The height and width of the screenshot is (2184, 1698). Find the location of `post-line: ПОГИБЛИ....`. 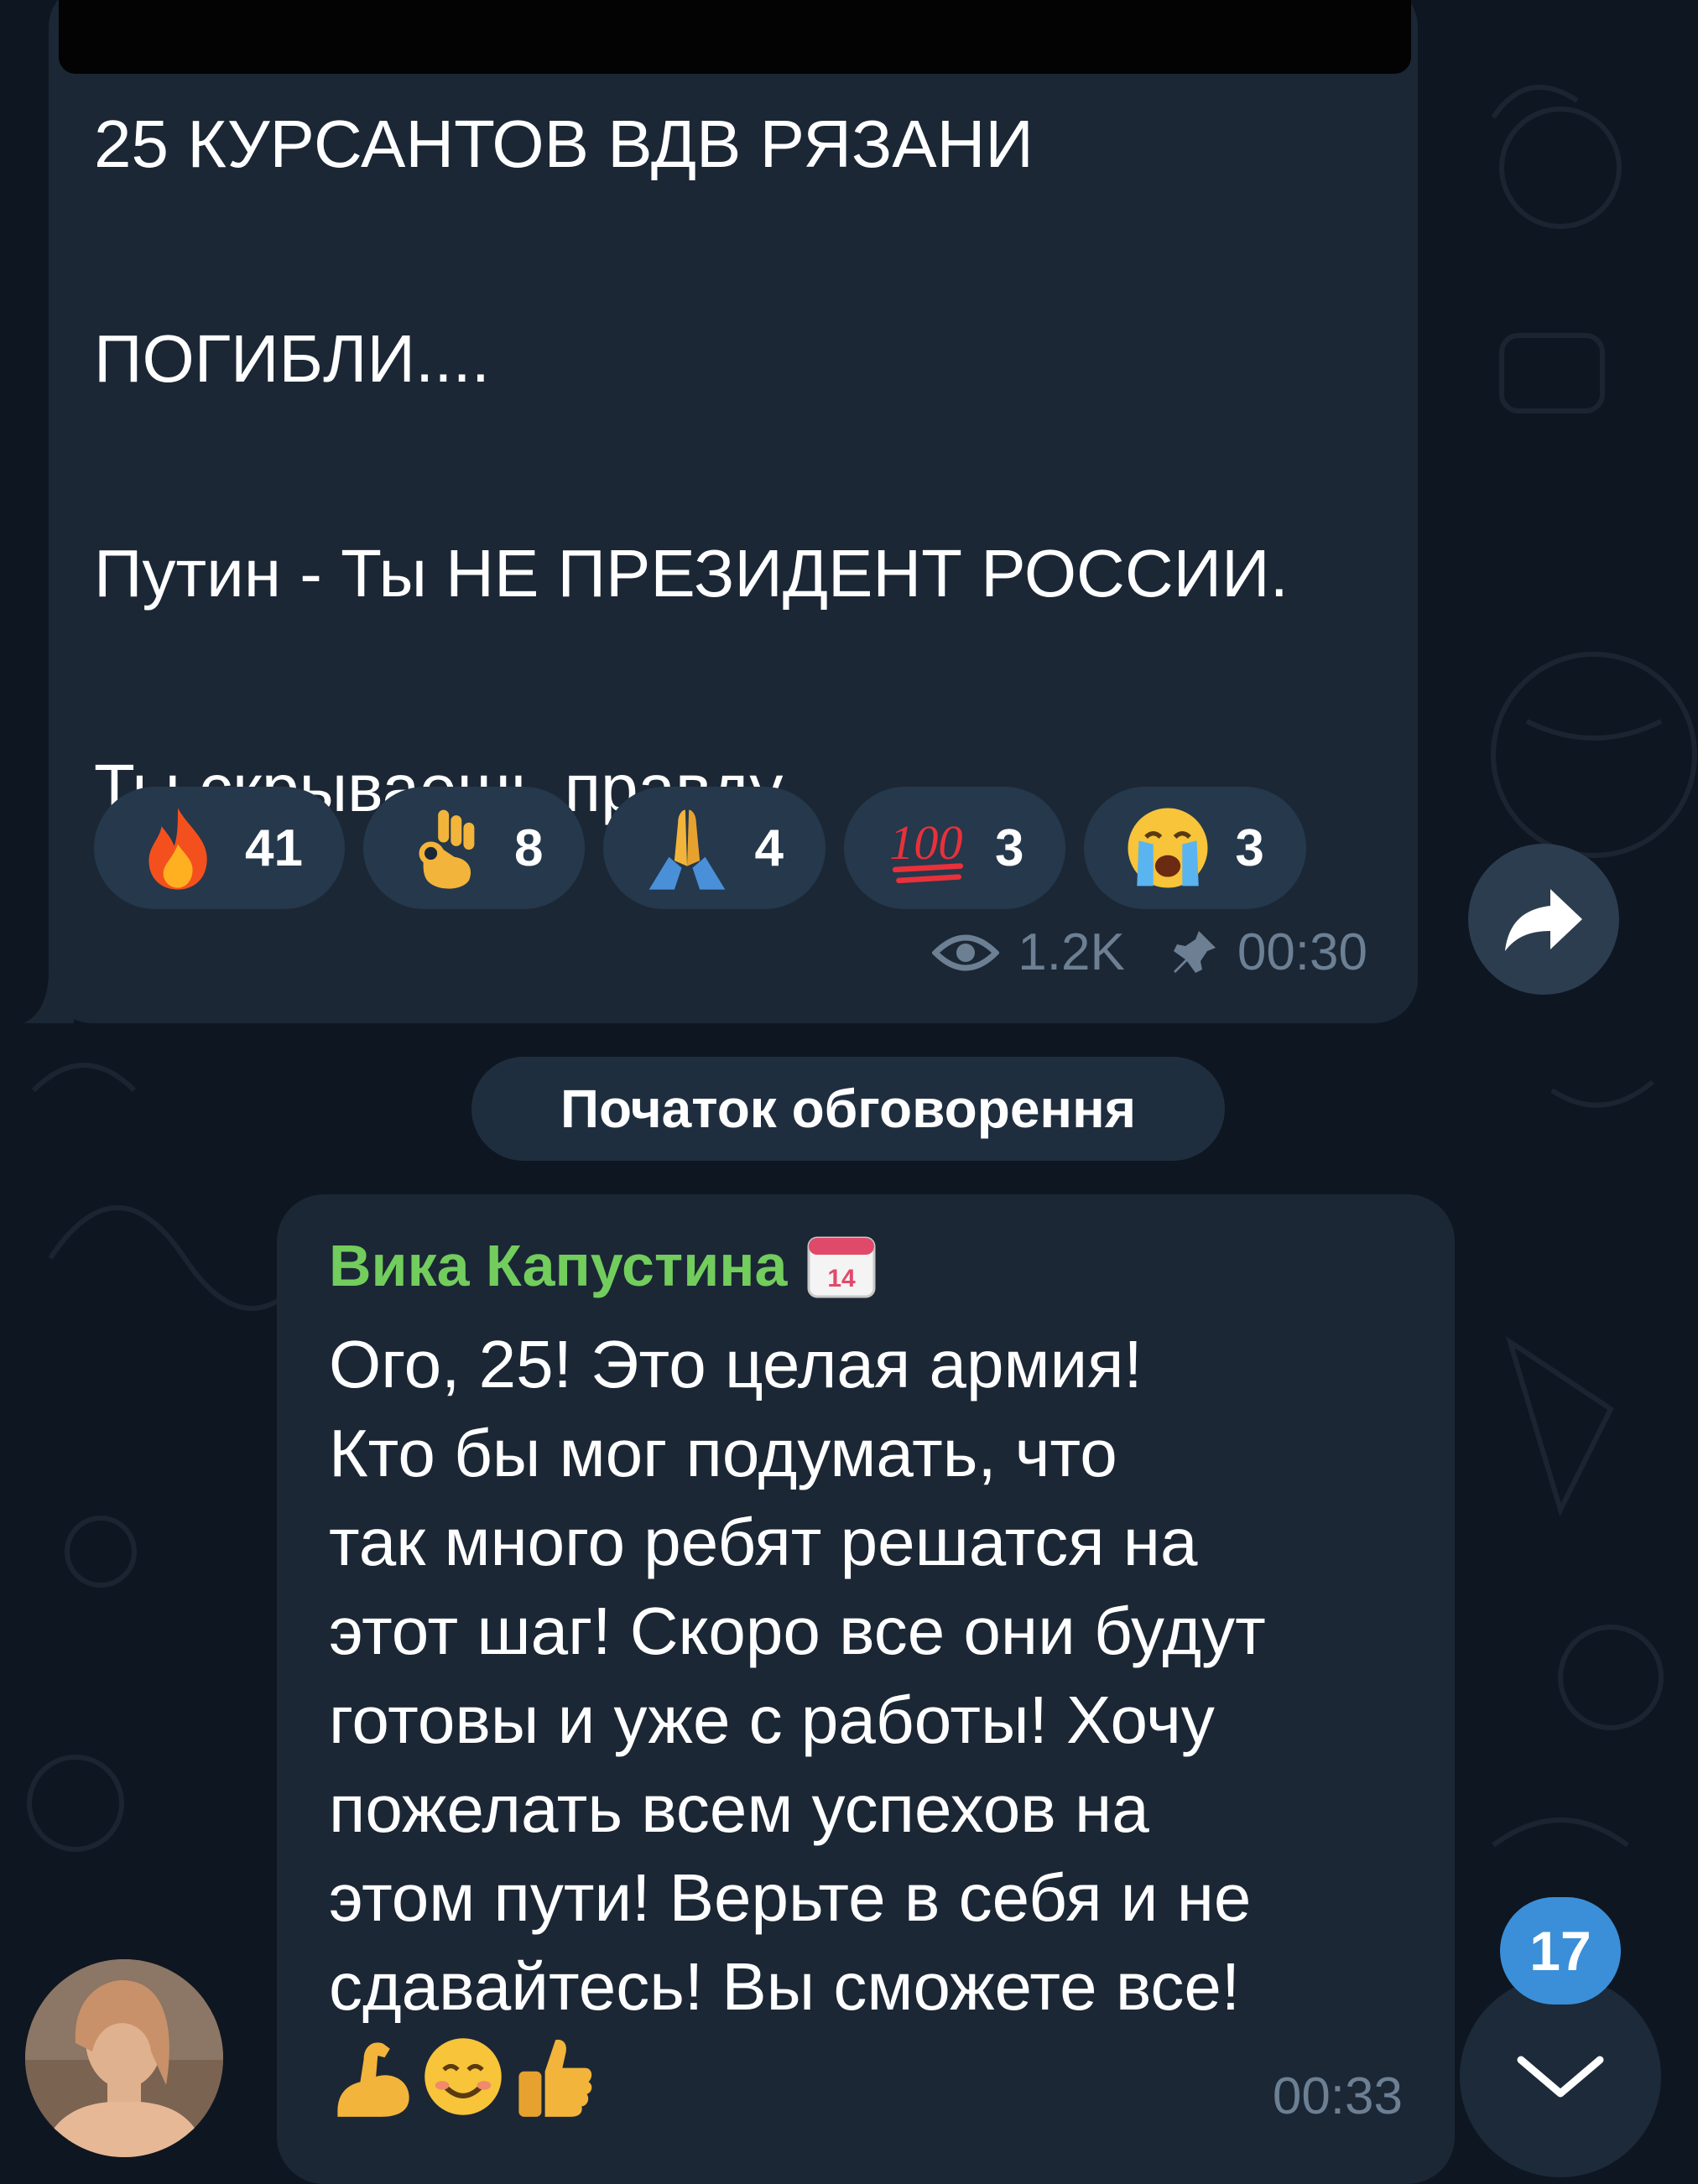

post-line: ПОГИБЛИ.... is located at coordinates (292, 358).